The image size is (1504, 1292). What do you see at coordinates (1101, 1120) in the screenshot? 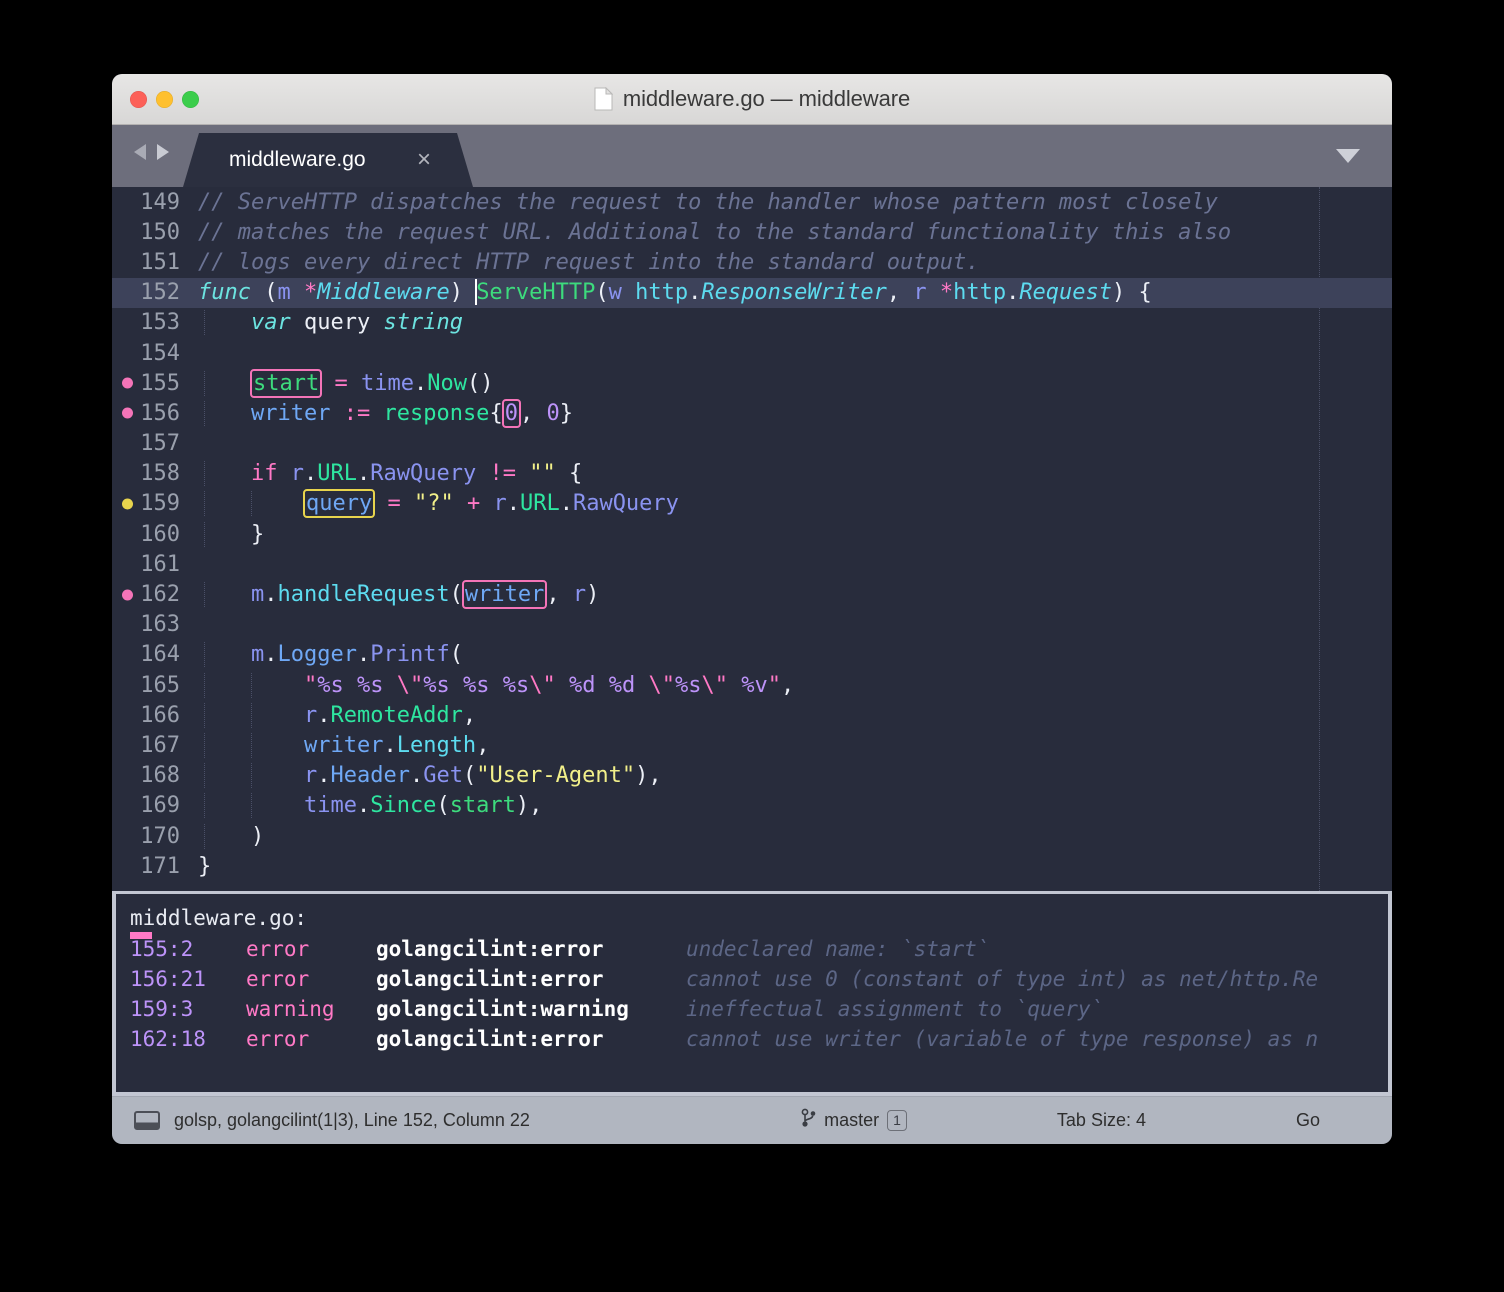
I see `status-tab-size: Tab Size: 4` at bounding box center [1101, 1120].